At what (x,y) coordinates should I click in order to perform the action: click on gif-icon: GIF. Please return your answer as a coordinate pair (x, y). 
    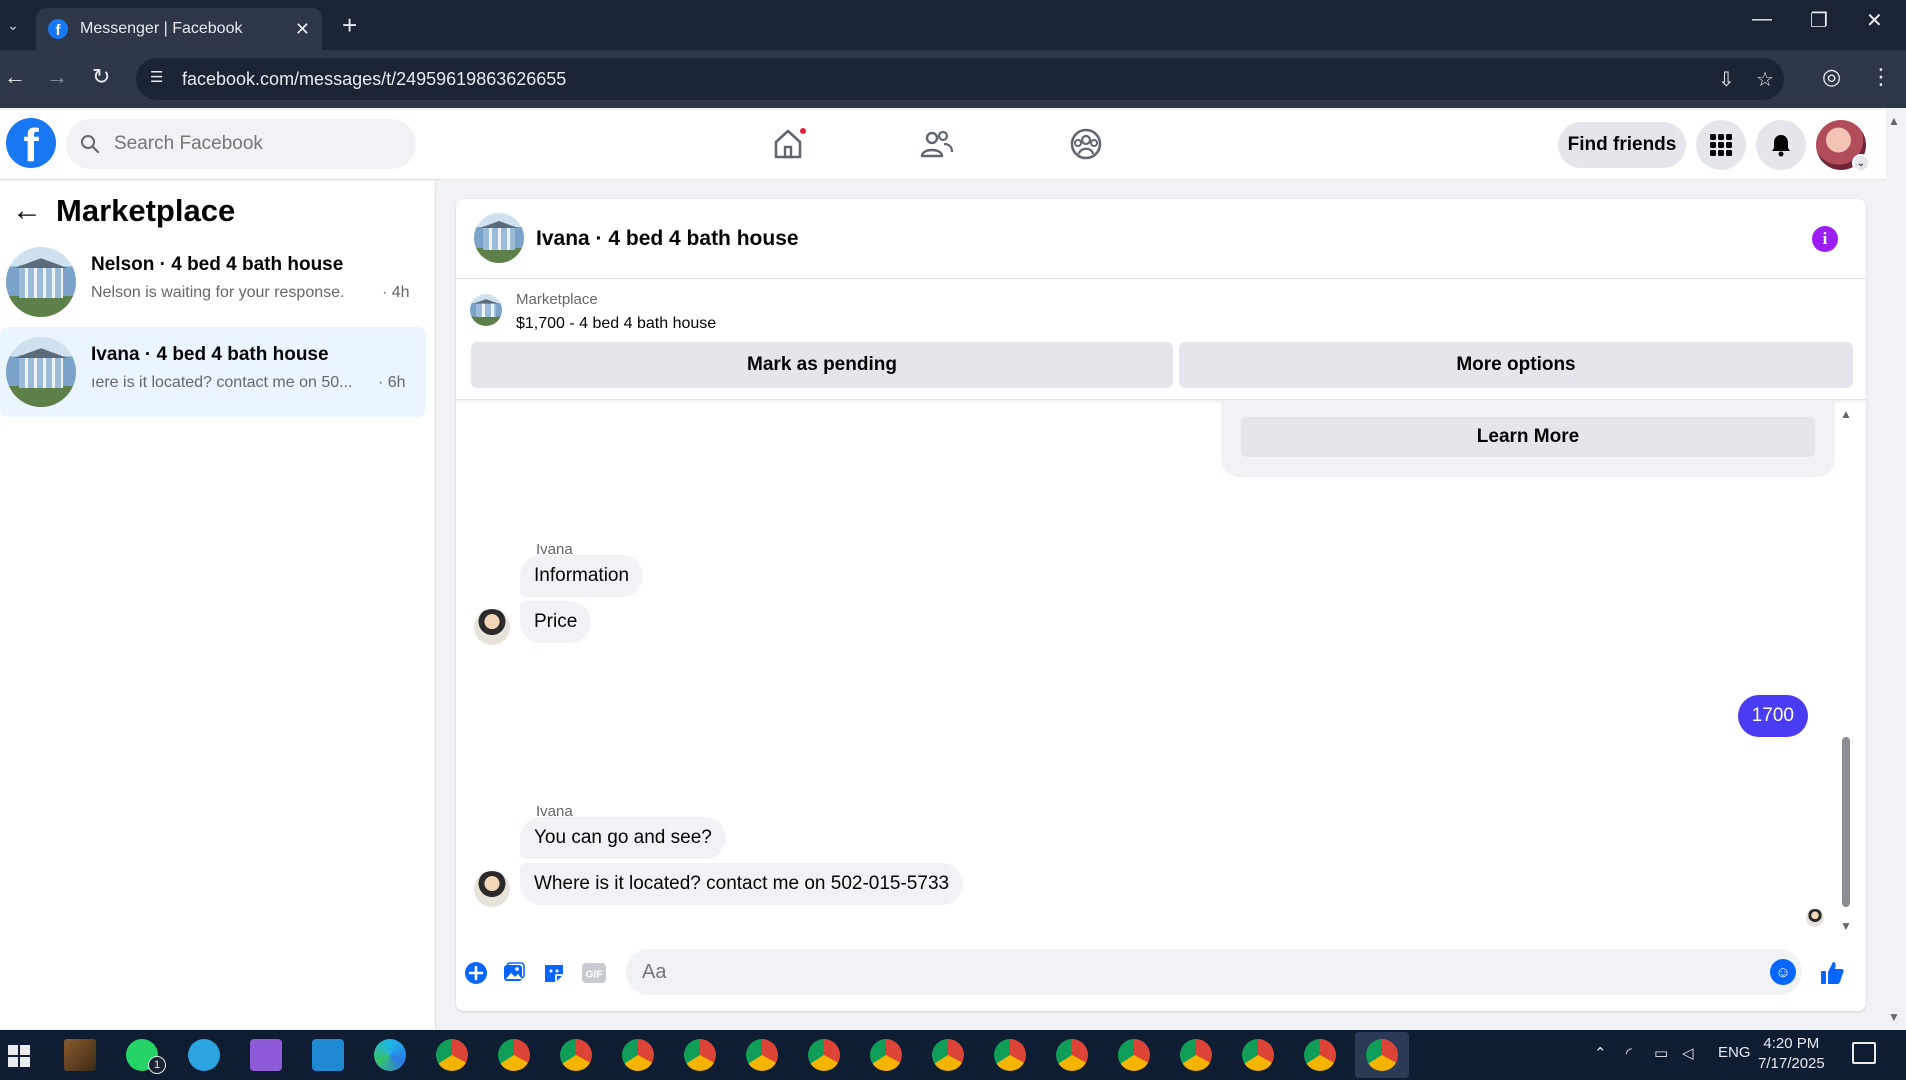
    Looking at the image, I should click on (594, 973).